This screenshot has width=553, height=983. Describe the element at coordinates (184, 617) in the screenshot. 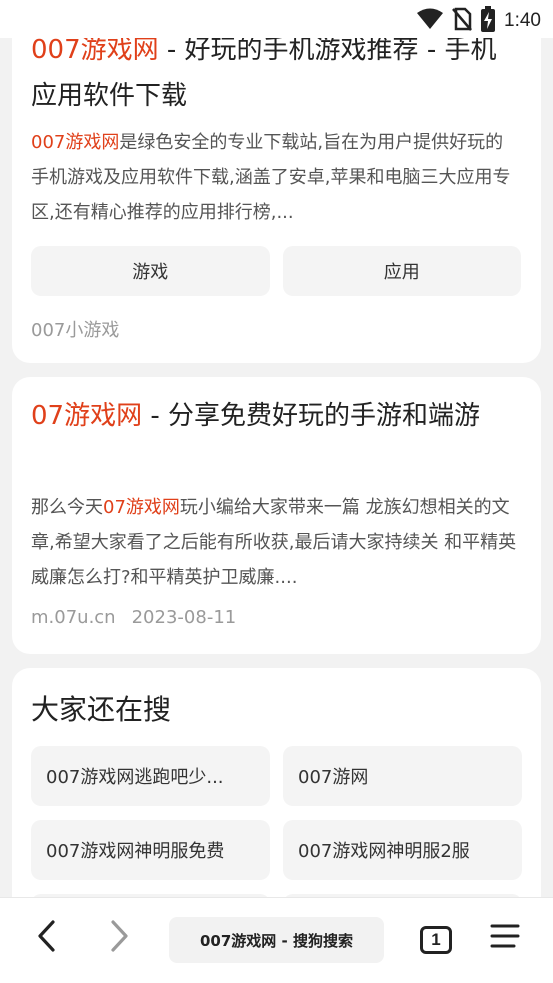

I see `result-date: 2023-08-11` at that location.